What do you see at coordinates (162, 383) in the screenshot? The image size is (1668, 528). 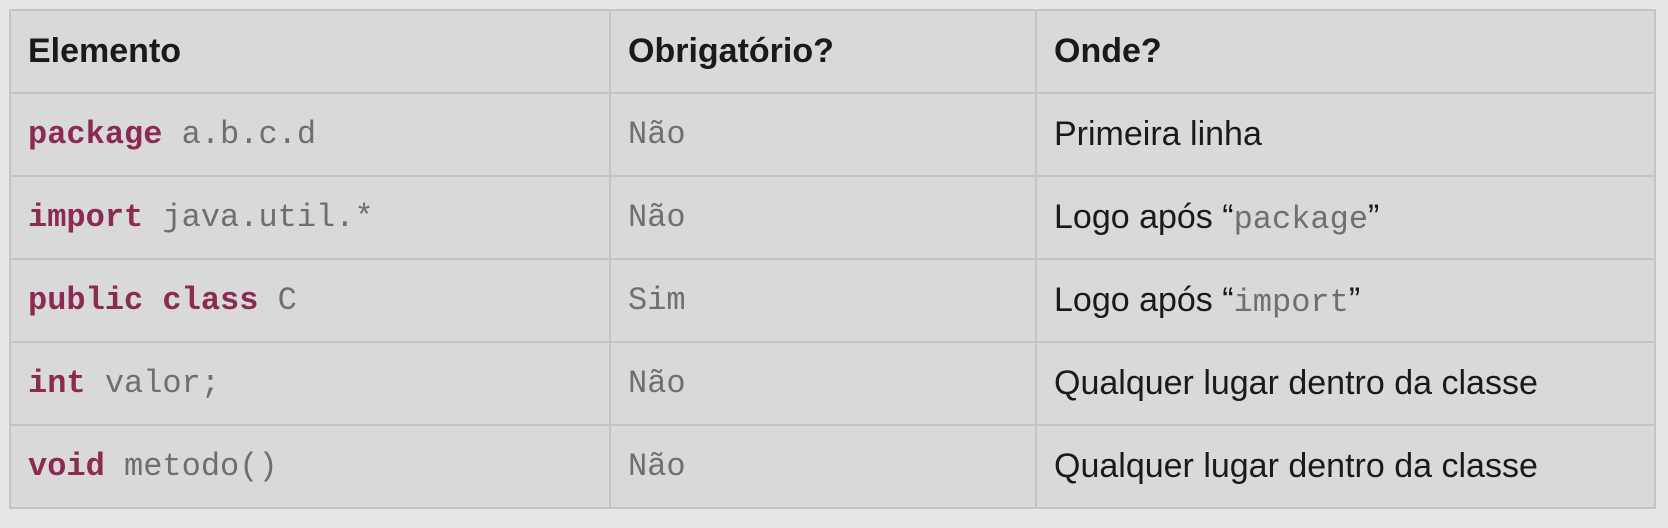 I see `code-text: valor;` at bounding box center [162, 383].